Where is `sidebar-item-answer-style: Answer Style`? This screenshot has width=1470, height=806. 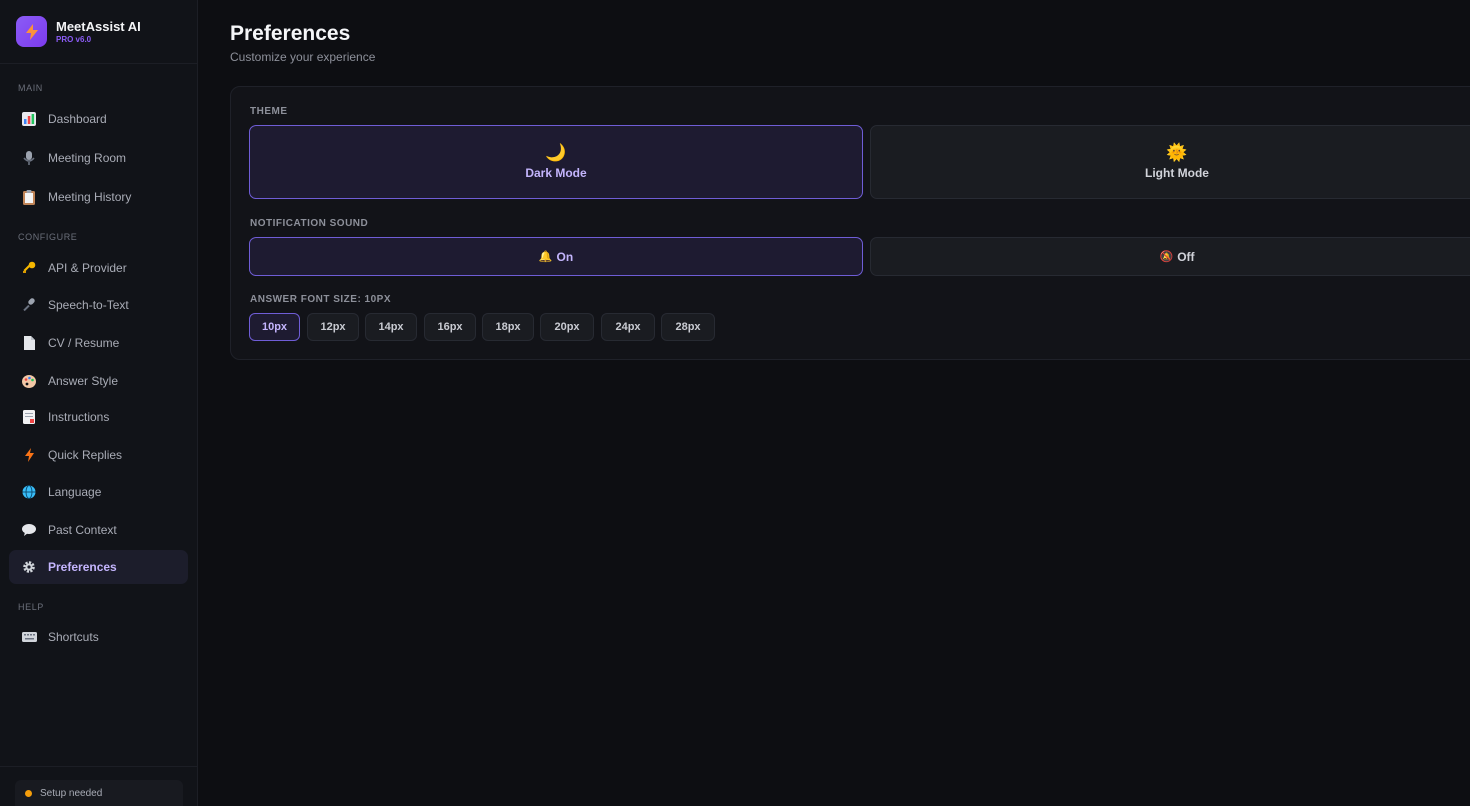
sidebar-item-answer-style: Answer Style is located at coordinates (98, 381).